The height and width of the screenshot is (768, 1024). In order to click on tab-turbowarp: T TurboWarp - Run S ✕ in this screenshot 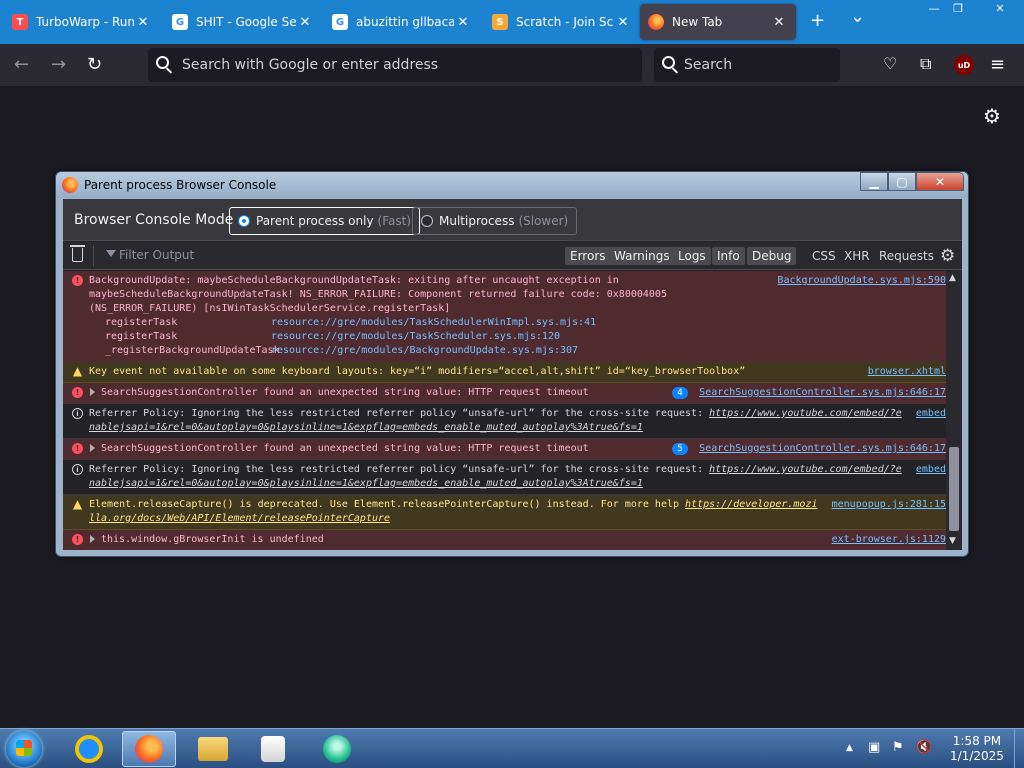, I will do `click(82, 22)`.